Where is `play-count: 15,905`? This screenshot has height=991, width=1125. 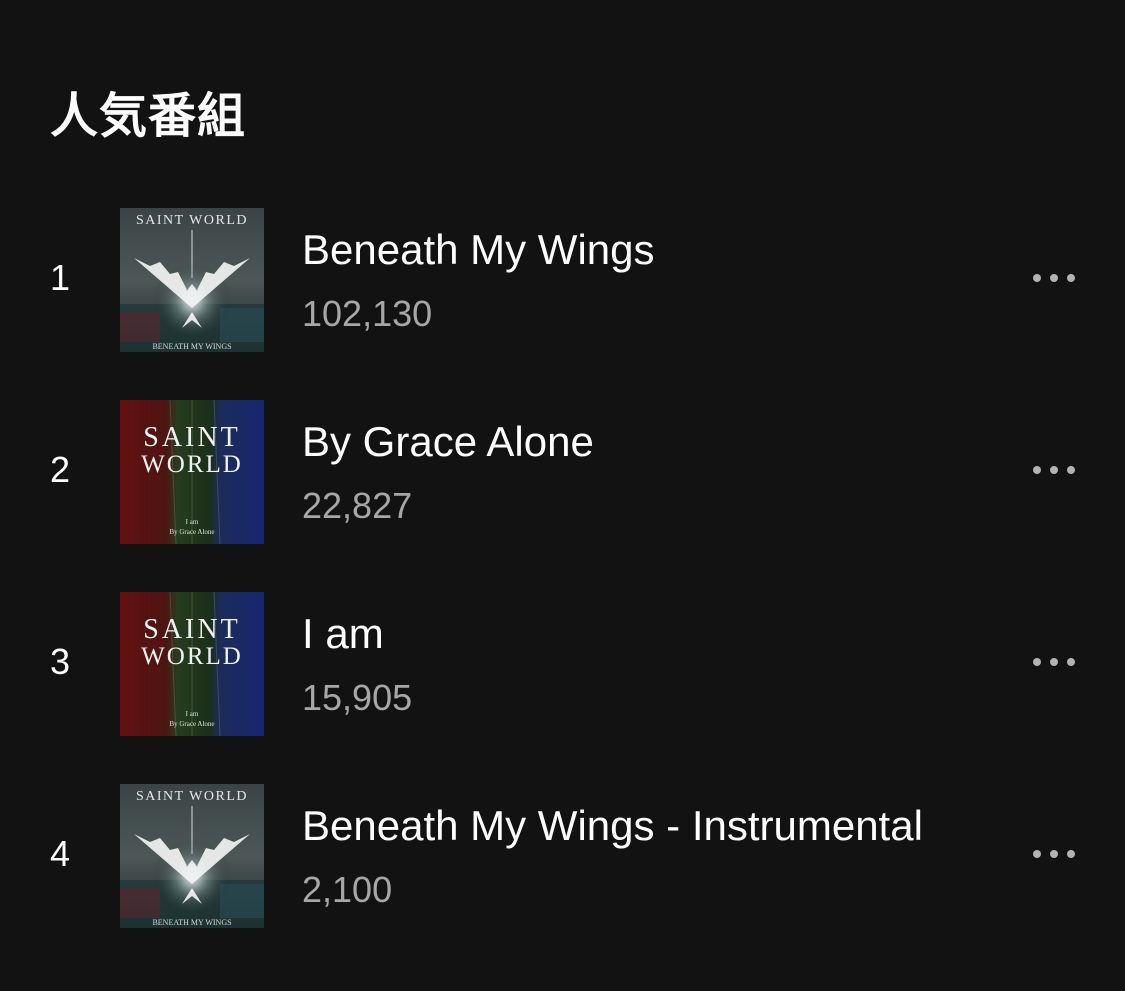
play-count: 15,905 is located at coordinates (357, 697).